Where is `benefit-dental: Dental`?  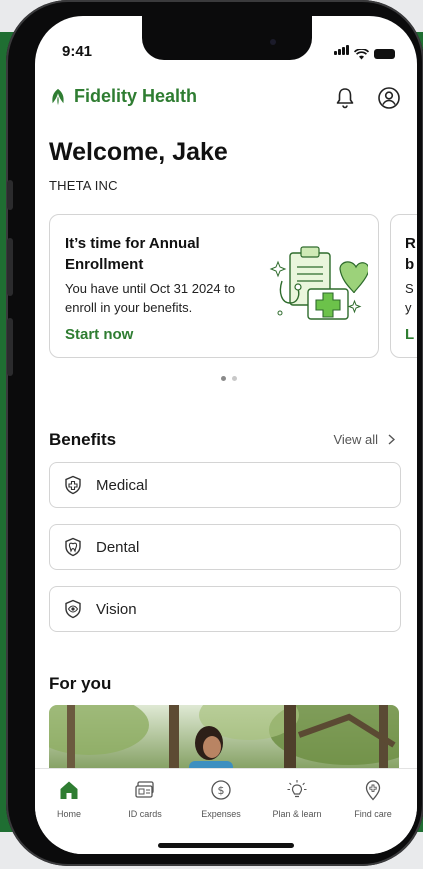 benefit-dental: Dental is located at coordinates (225, 547).